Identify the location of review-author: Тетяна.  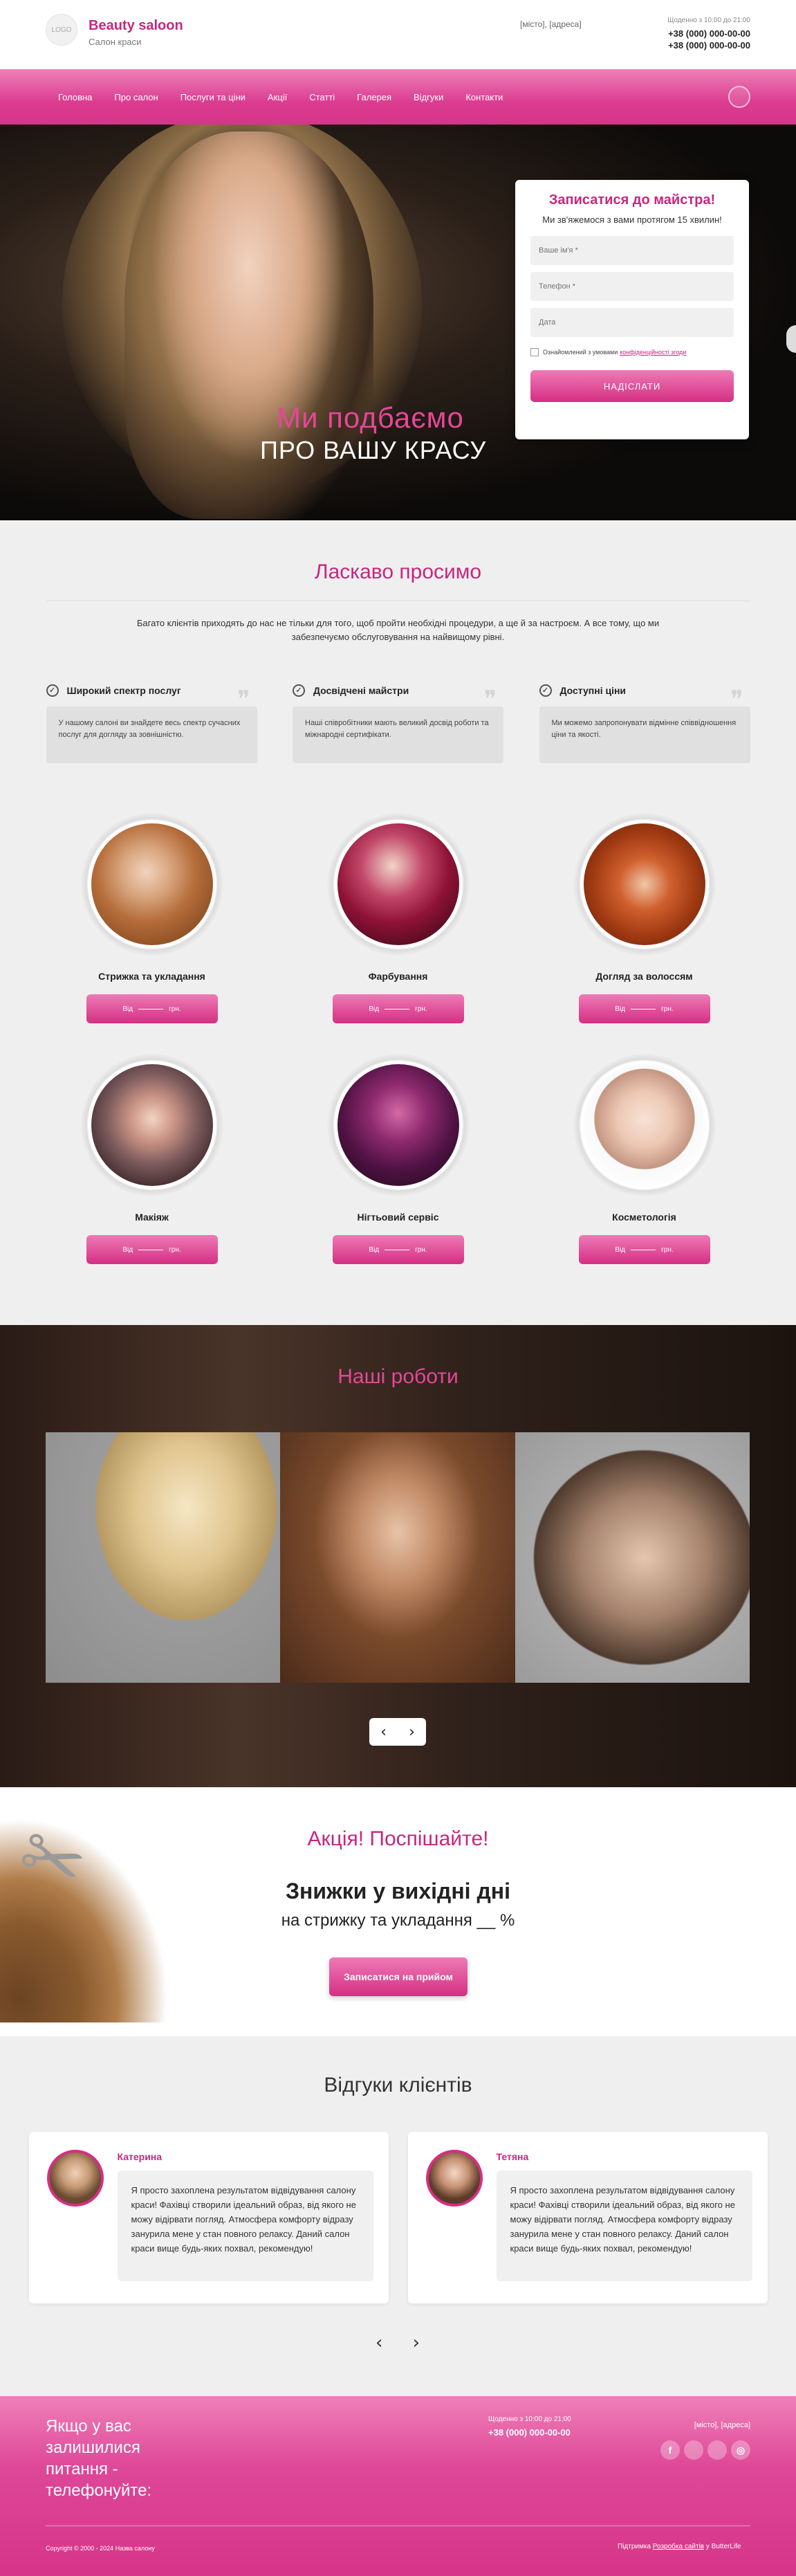
(512, 2157).